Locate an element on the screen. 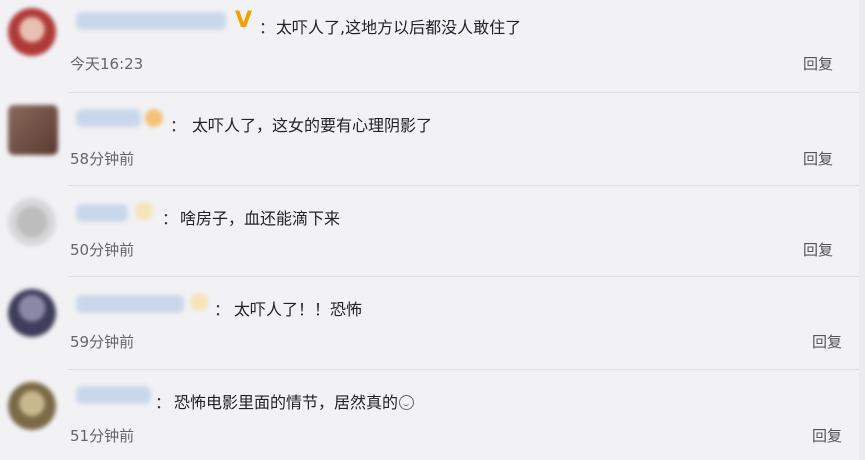  comment-text: 恐怖电影里面的情节，居然真的 is located at coordinates (294, 401).